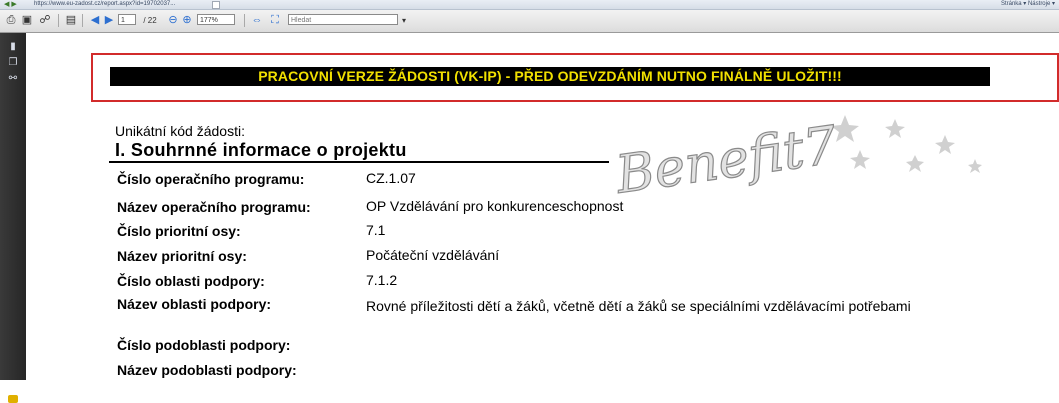 This screenshot has height=403, width=1059. What do you see at coordinates (13, 78) in the screenshot?
I see `attachments-icon: ⚯` at bounding box center [13, 78].